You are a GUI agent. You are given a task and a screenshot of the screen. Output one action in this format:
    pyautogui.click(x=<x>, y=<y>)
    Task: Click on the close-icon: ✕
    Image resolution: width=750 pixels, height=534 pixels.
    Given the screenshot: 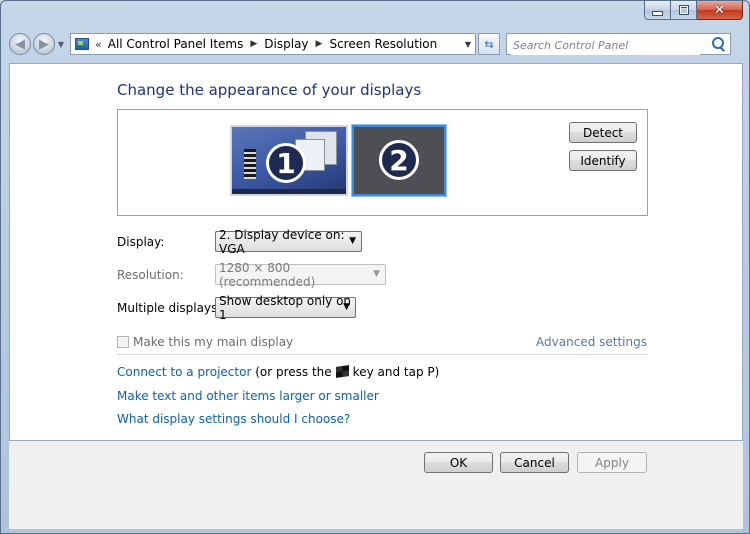 What is the action you would take?
    pyautogui.click(x=719, y=10)
    